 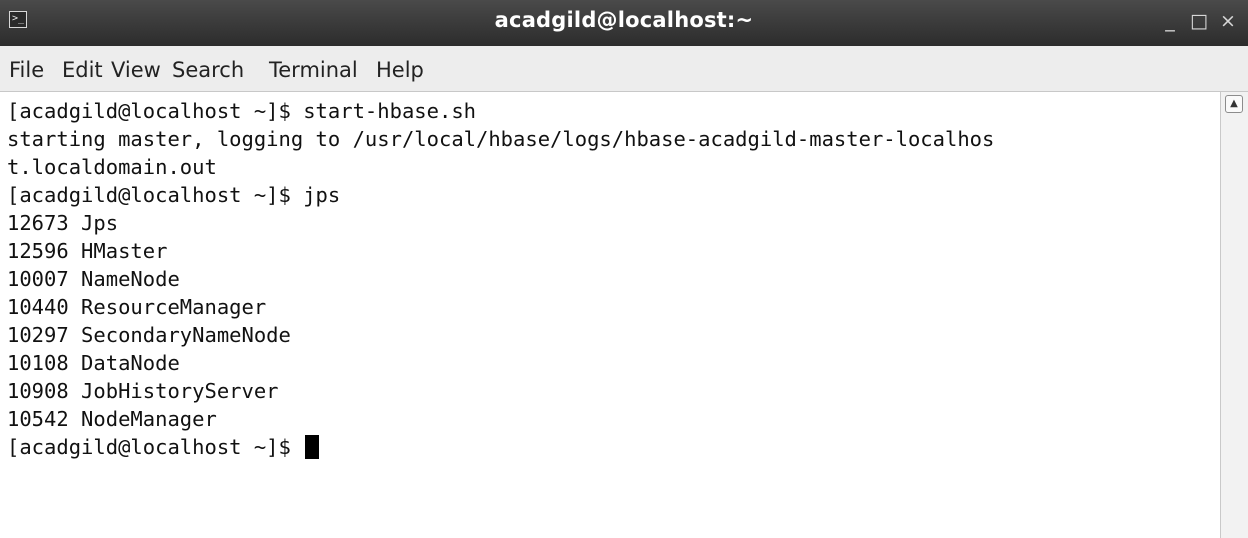 What do you see at coordinates (1170, 21) in the screenshot?
I see `minimize-button: _` at bounding box center [1170, 21].